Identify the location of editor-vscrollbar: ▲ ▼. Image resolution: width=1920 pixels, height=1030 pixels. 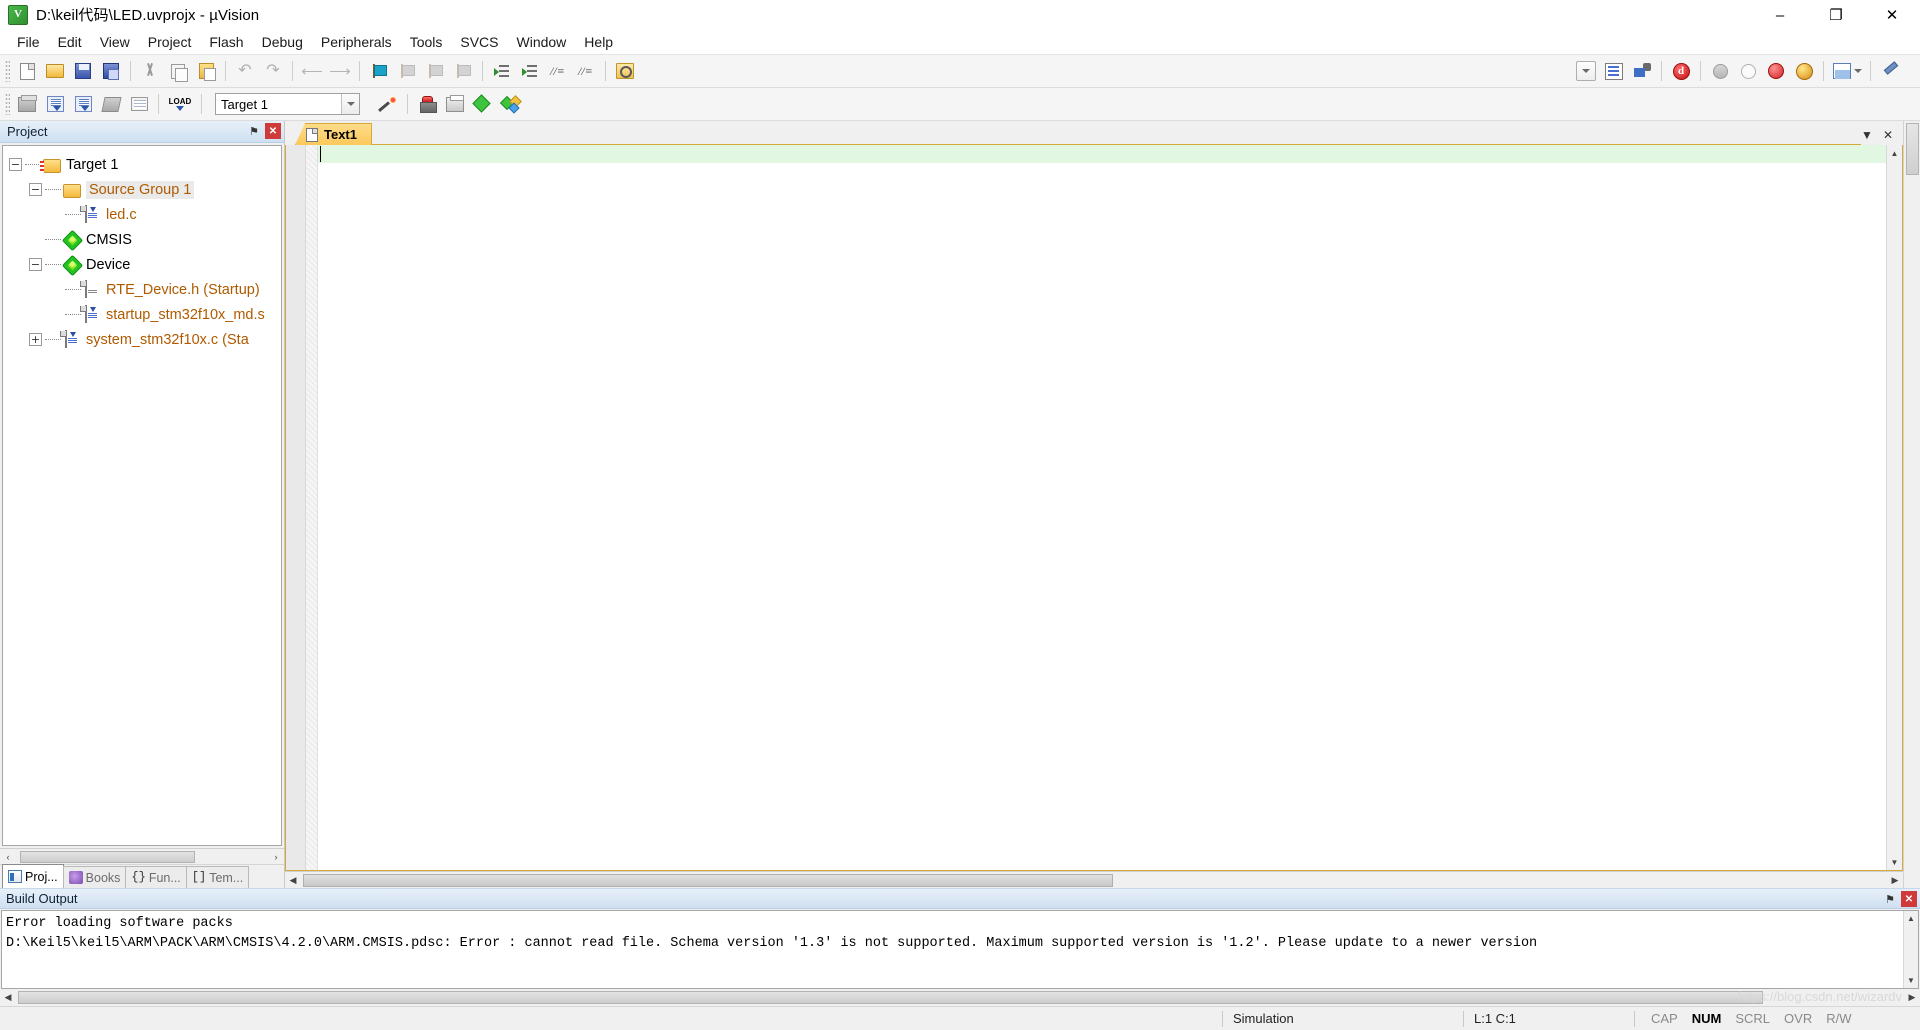
(1894, 507).